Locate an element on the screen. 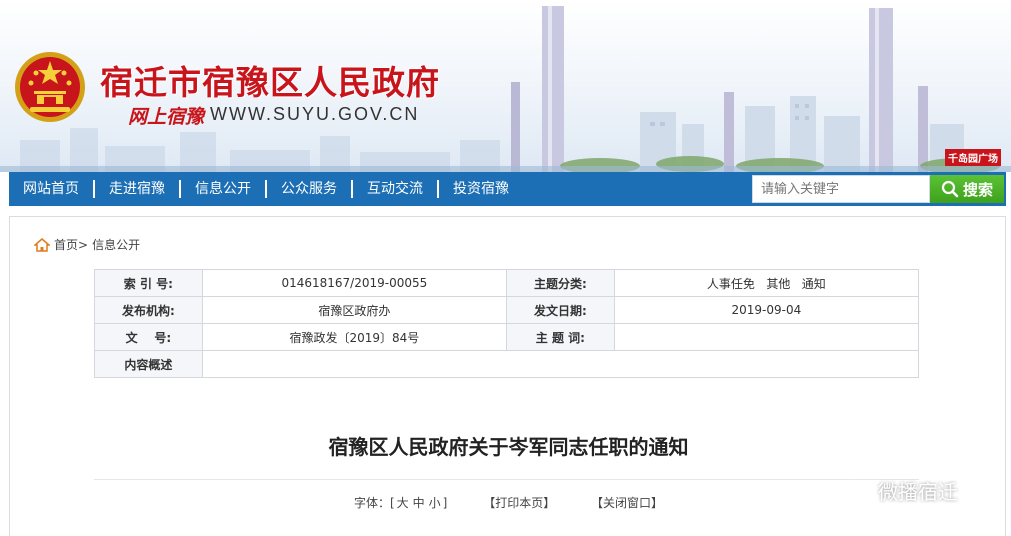  search-icon is located at coordinates (950, 189).